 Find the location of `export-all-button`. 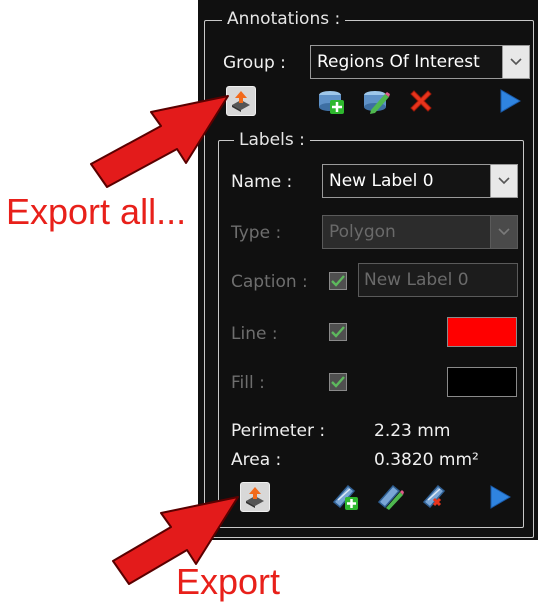

export-all-button is located at coordinates (241, 101).